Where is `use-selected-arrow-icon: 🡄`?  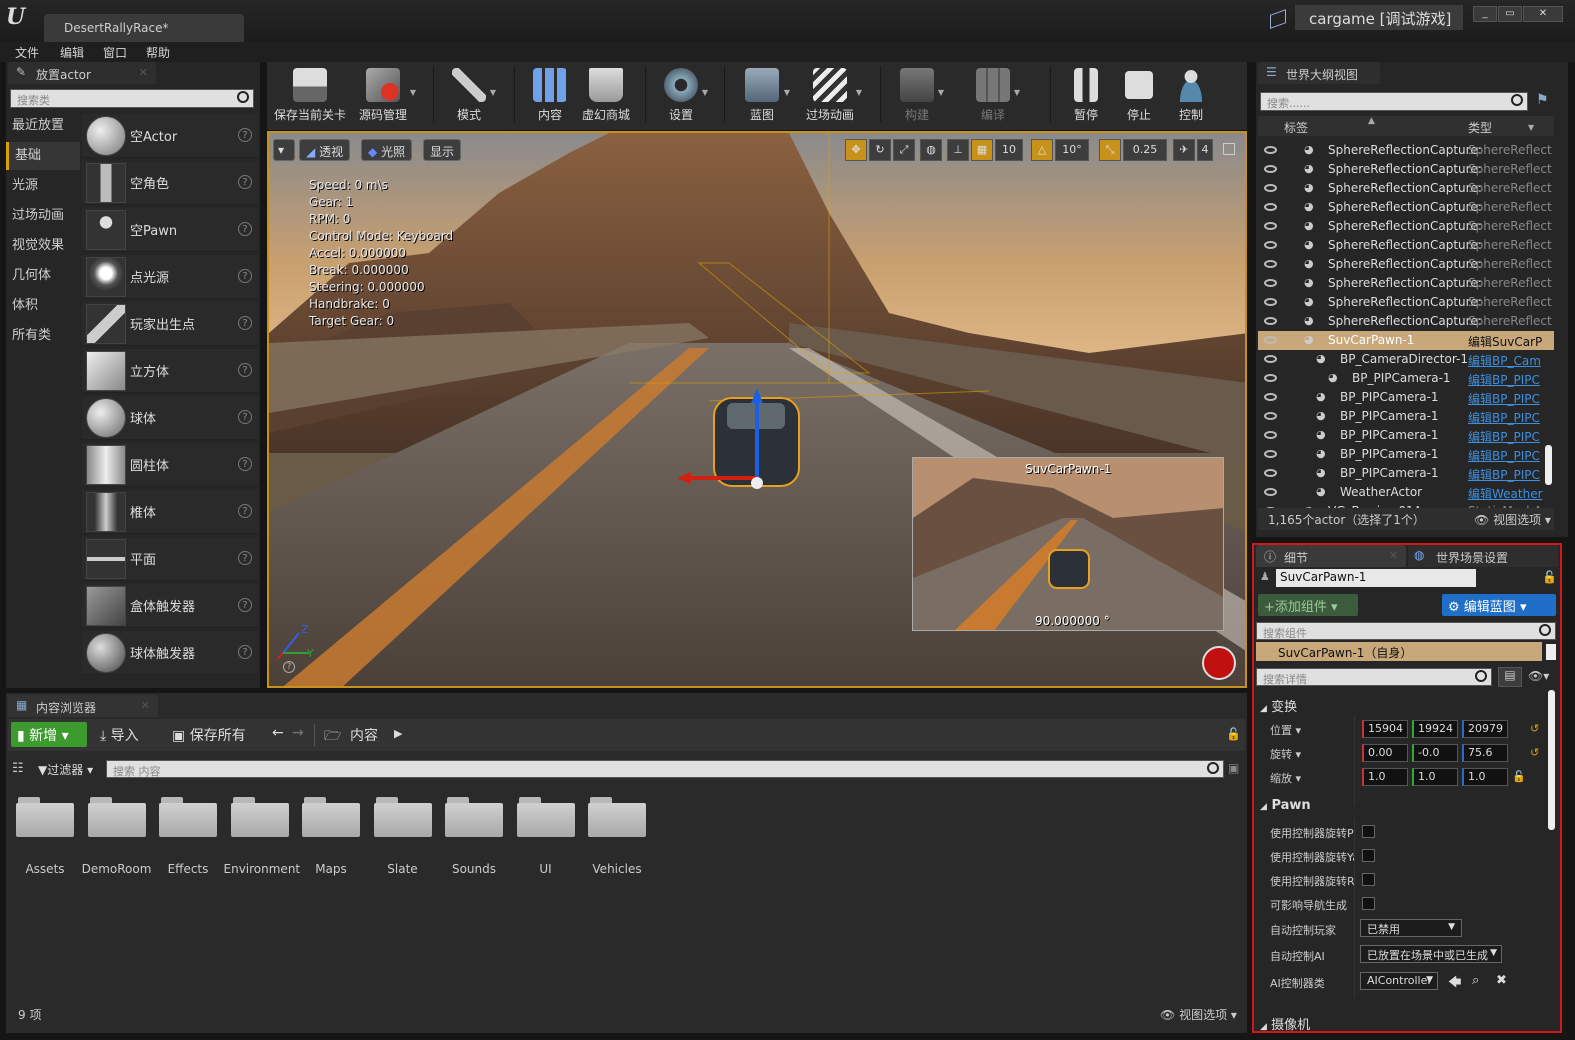 use-selected-arrow-icon: 🡄 is located at coordinates (1454, 984).